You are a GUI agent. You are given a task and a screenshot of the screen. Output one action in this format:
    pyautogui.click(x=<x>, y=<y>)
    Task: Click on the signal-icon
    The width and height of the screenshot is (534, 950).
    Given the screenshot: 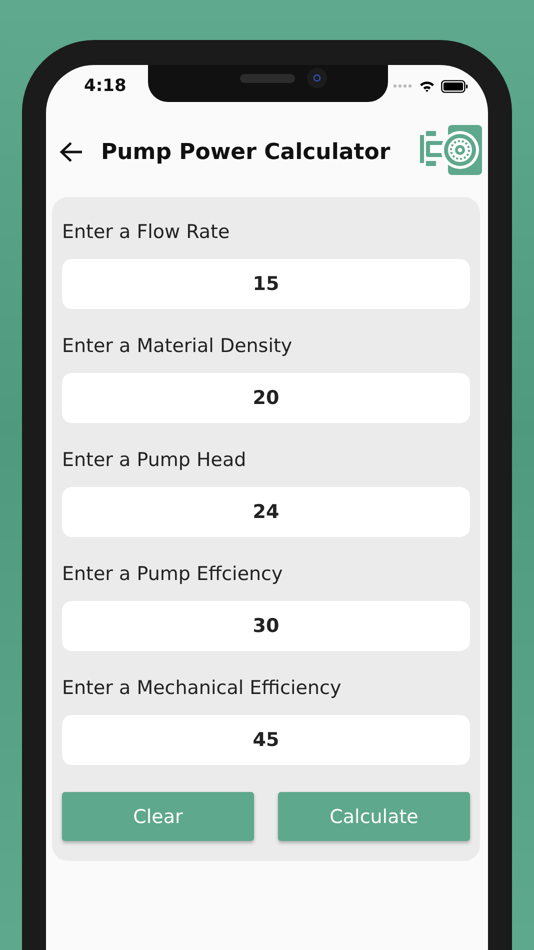 What is the action you would take?
    pyautogui.click(x=403, y=86)
    